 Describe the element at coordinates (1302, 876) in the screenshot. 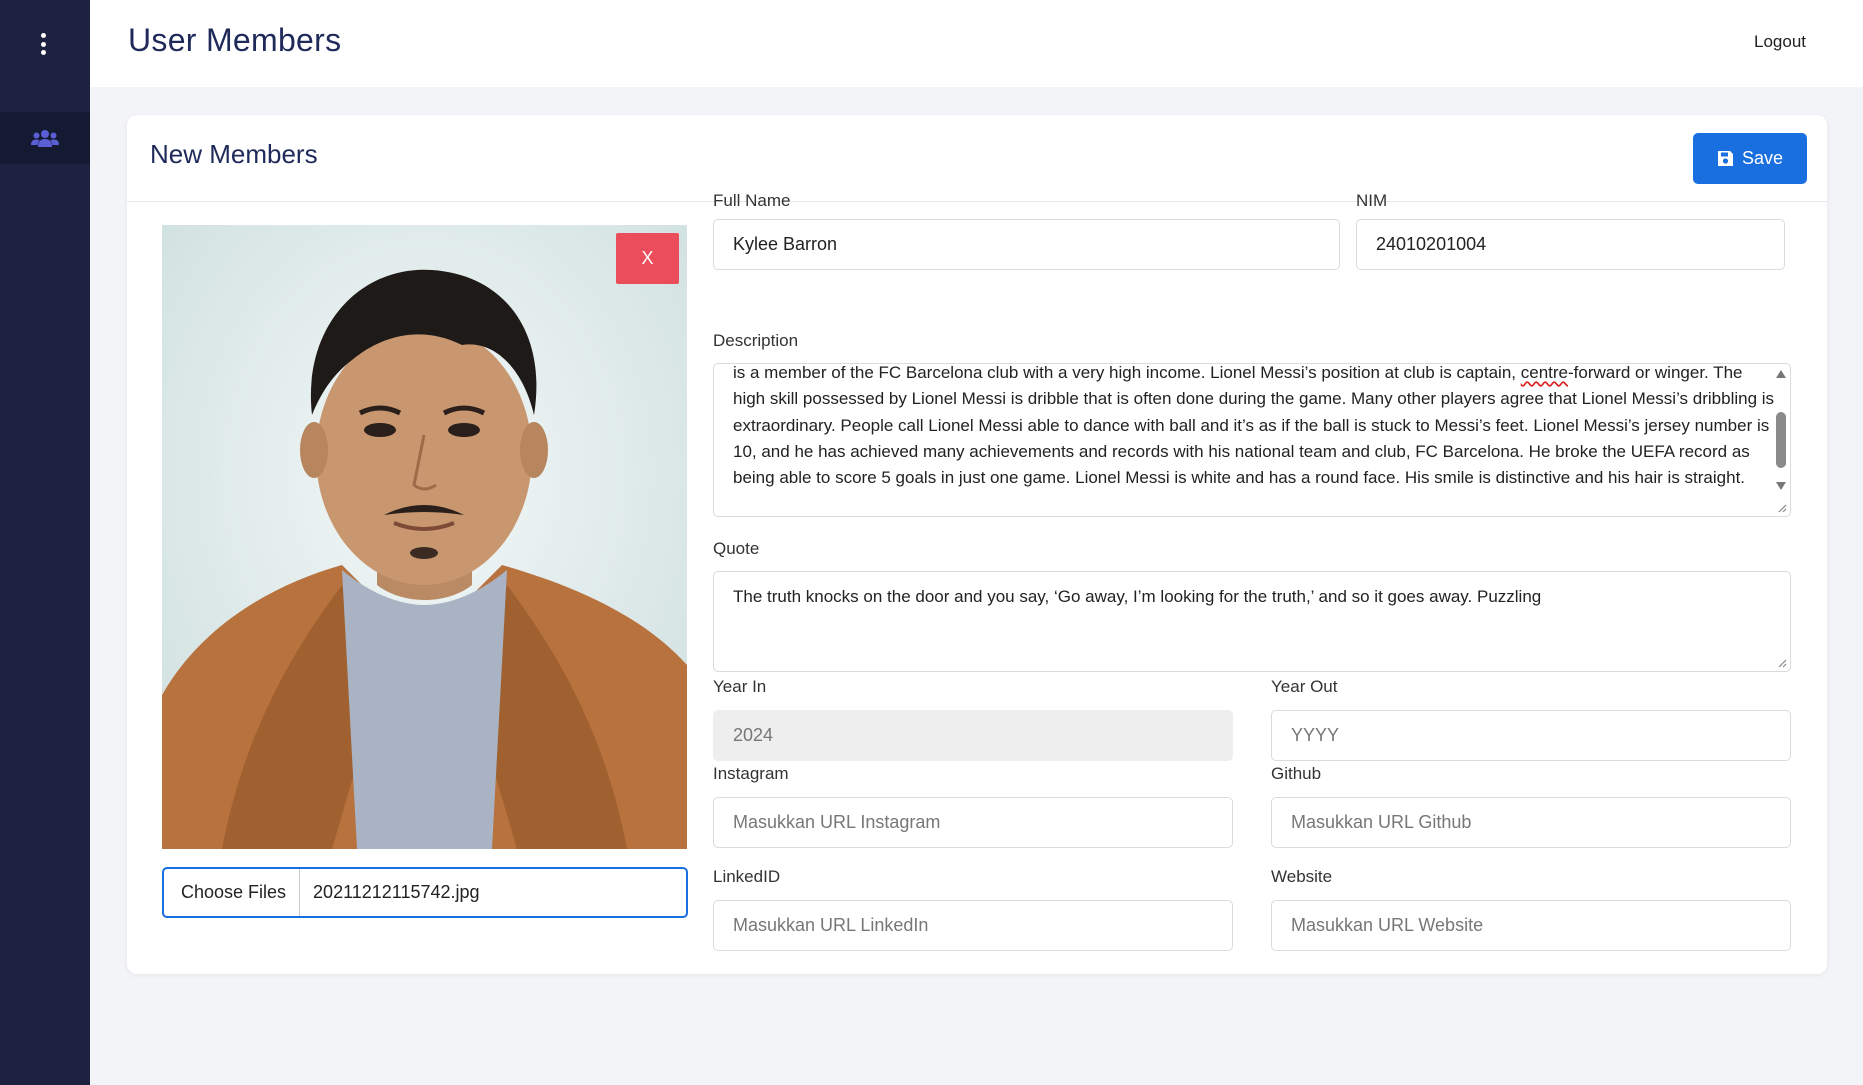

I see `website-label: Website` at that location.